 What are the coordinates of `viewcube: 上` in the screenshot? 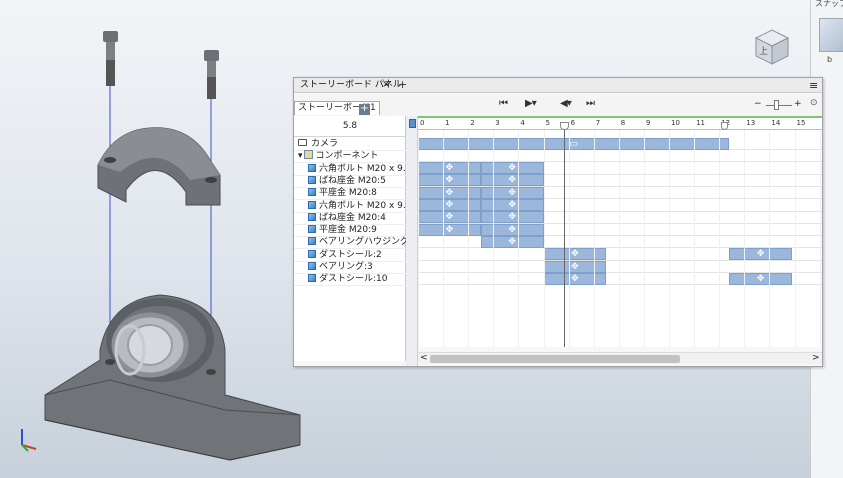 It's located at (771, 47).